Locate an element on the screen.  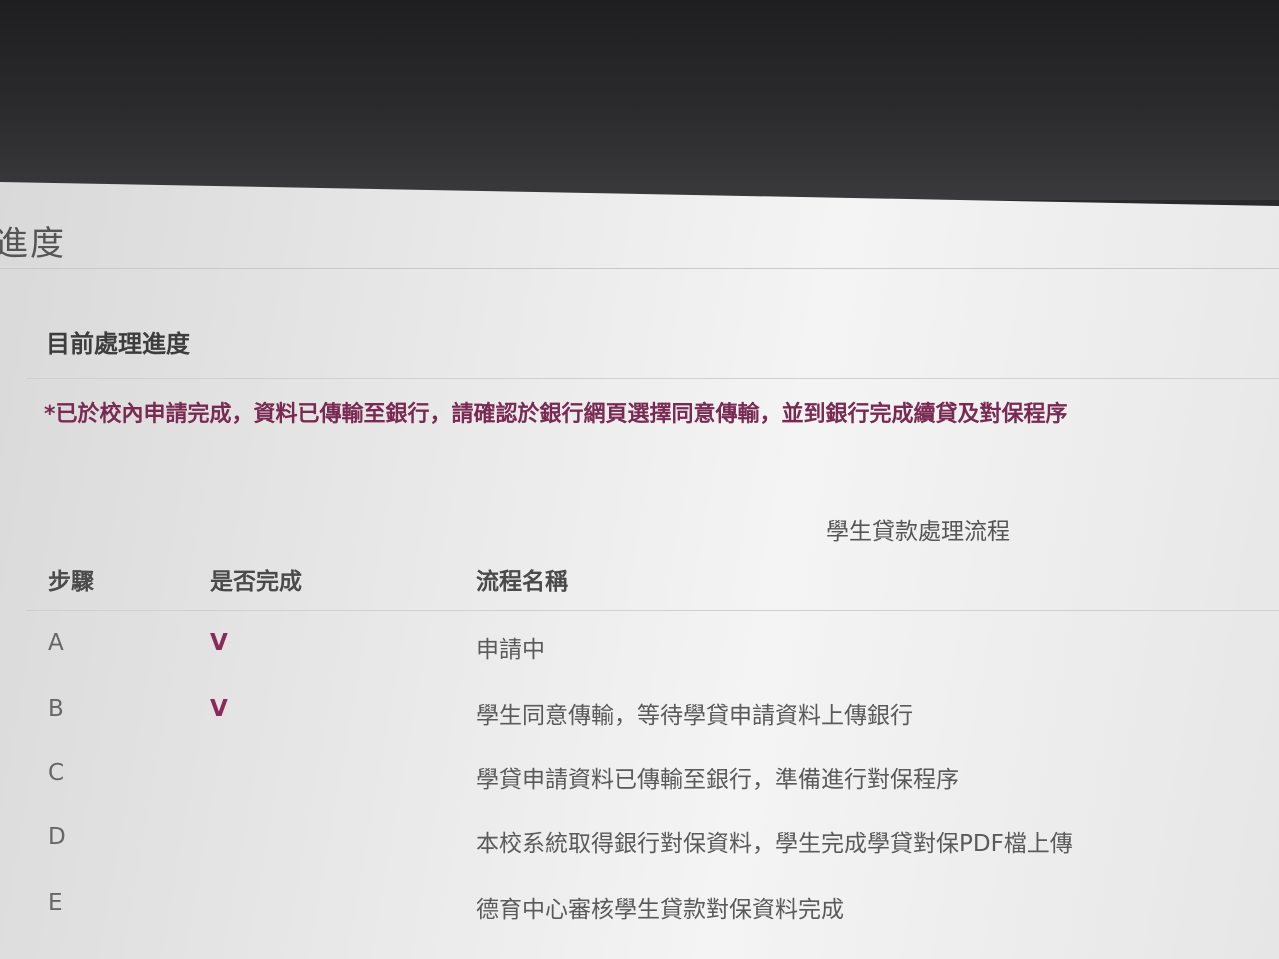
page-title: 進度 is located at coordinates (33, 244).